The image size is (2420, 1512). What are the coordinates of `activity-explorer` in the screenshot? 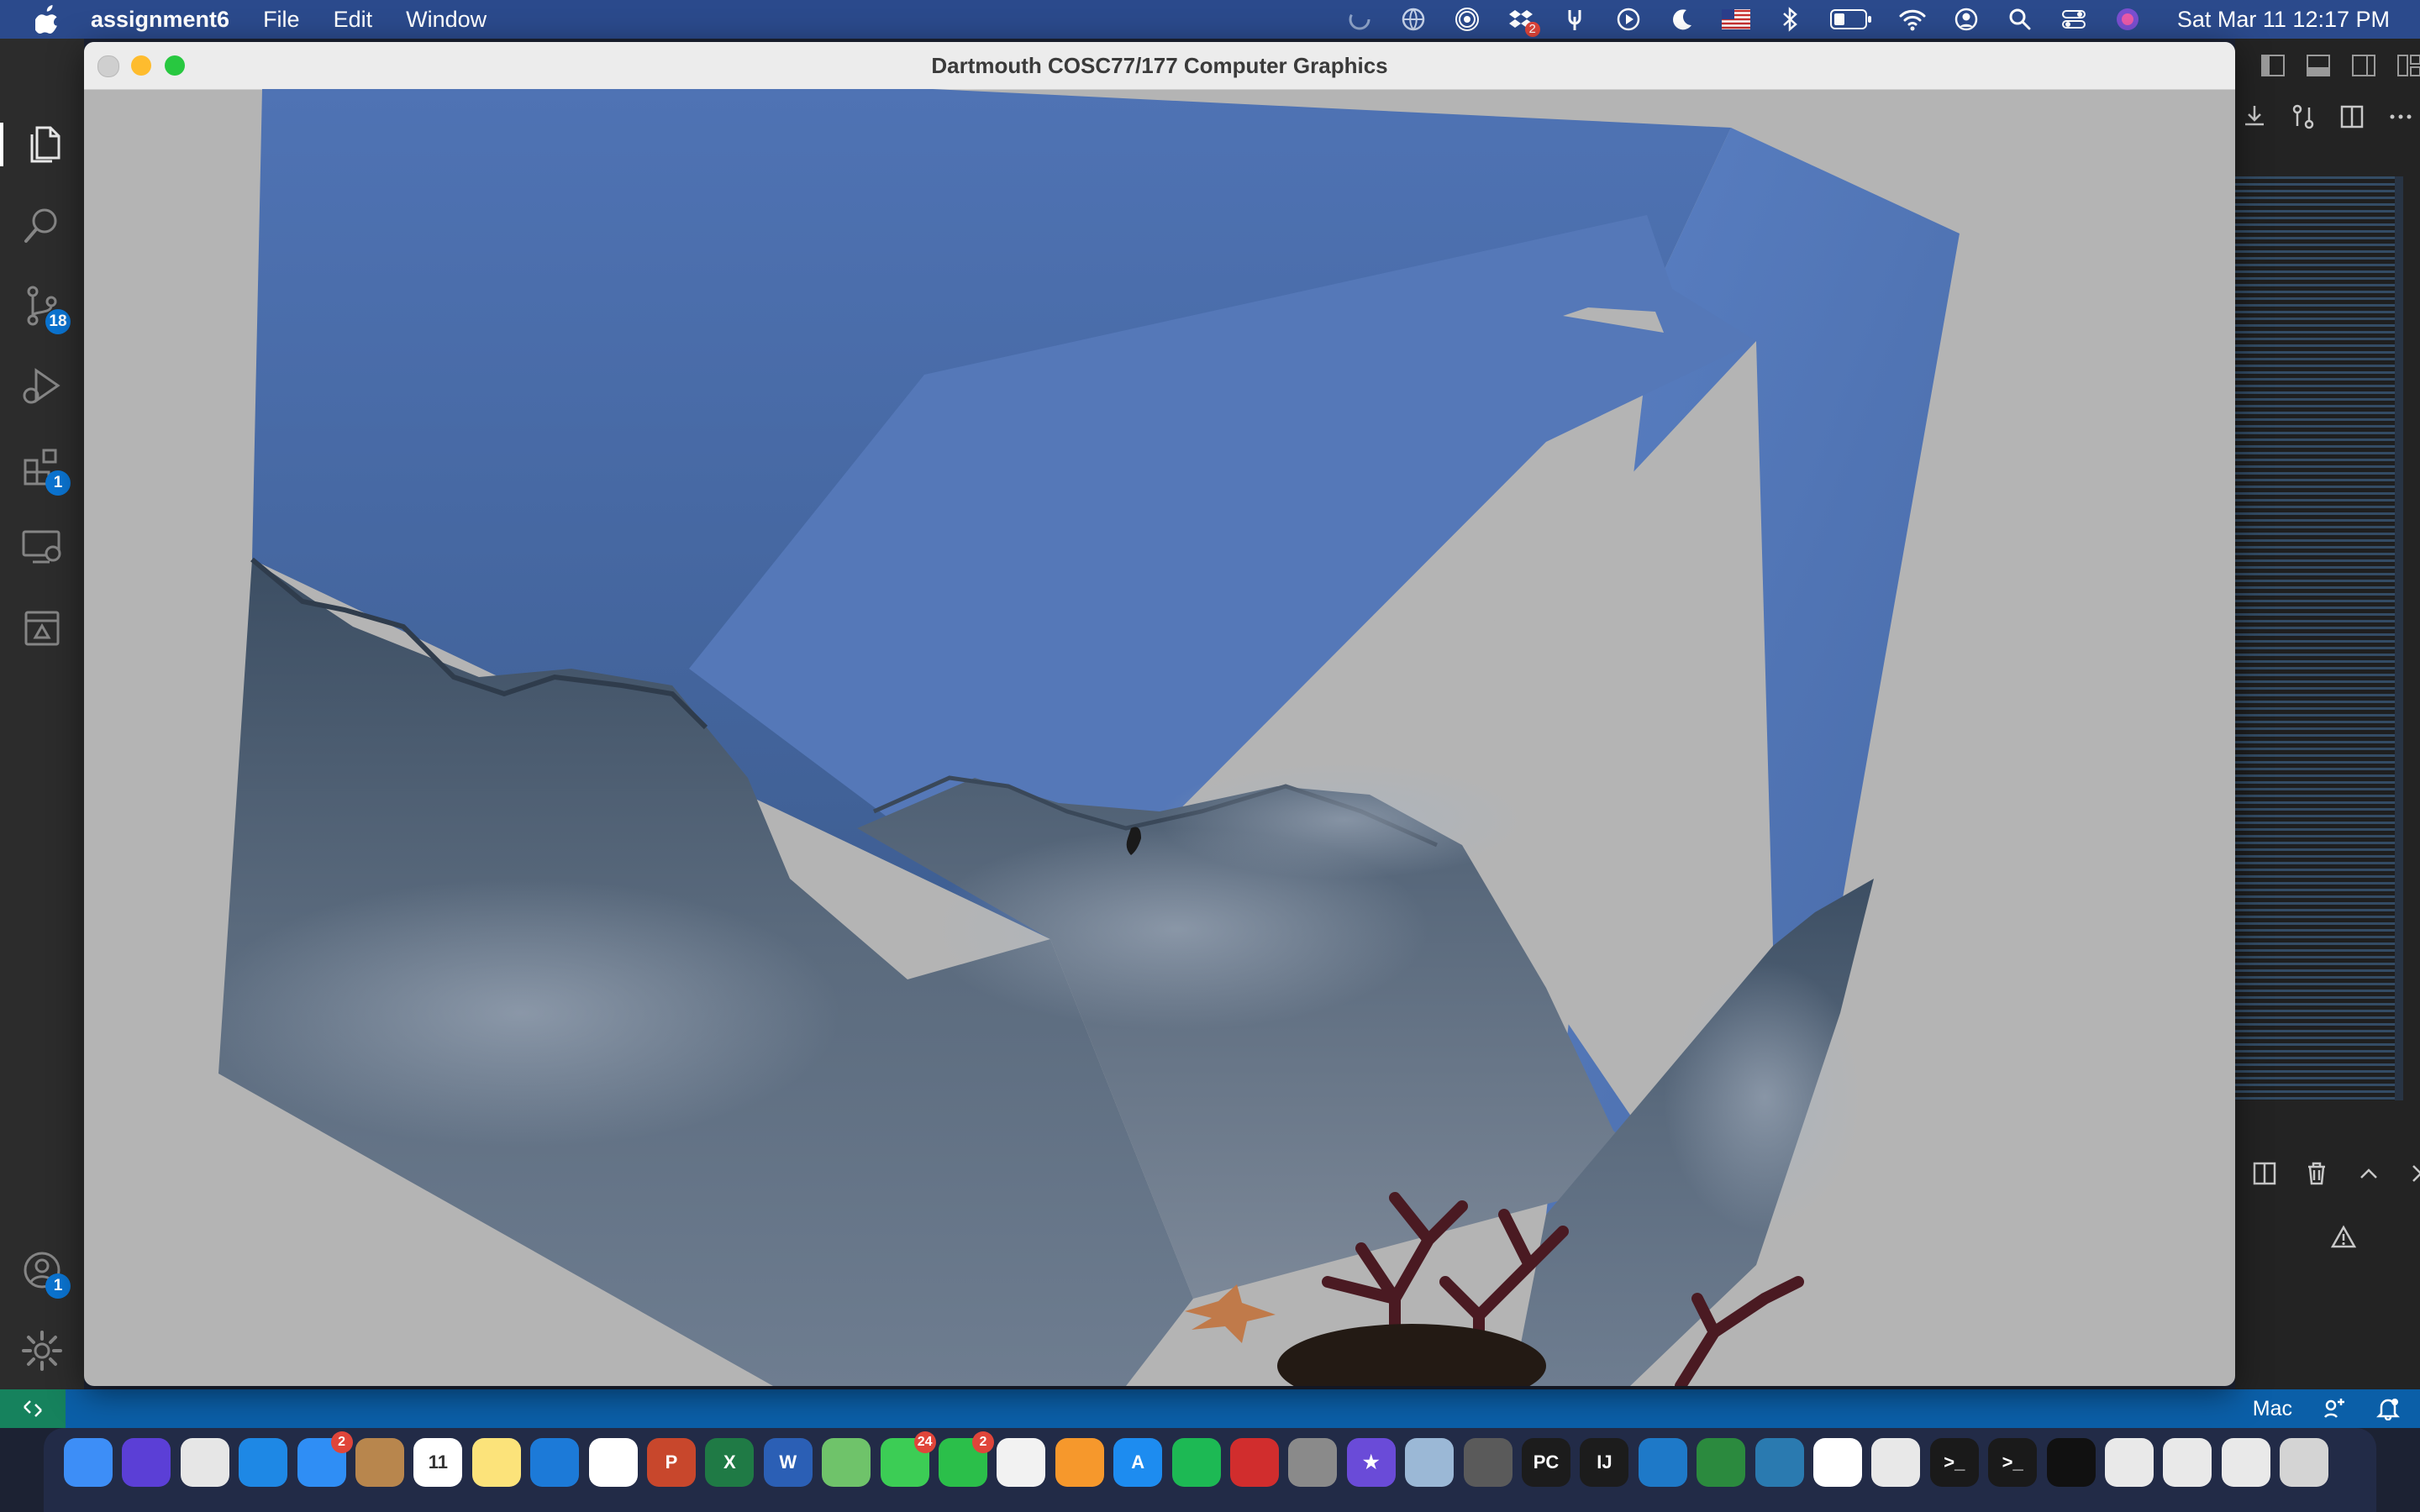 It's located at (43, 144).